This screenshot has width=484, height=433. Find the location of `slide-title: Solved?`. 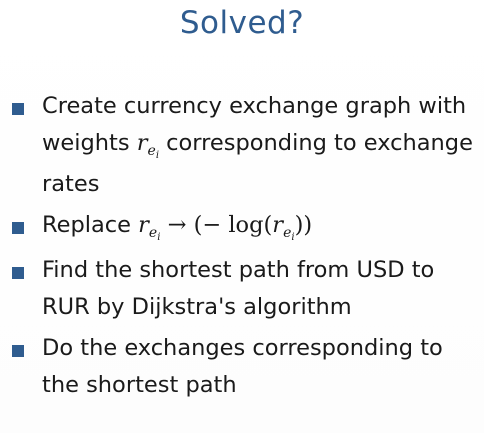

slide-title: Solved? is located at coordinates (242, 23).